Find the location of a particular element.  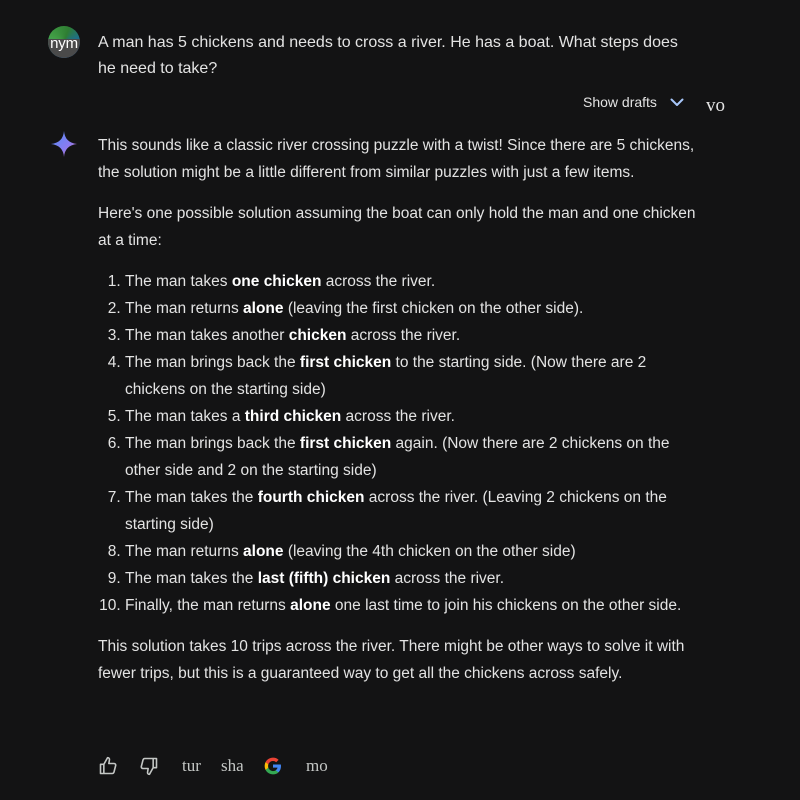

response-action-bar: tur sha mo is located at coordinates (213, 766).